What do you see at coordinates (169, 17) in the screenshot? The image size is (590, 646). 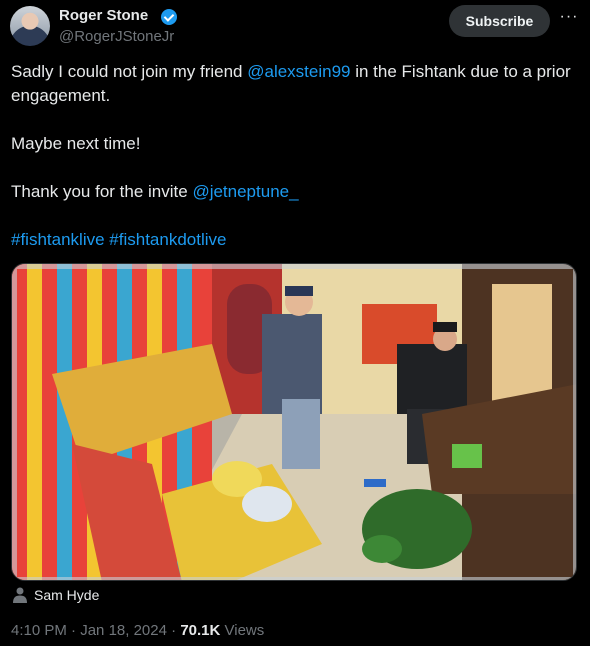 I see `verified-badge-icon` at bounding box center [169, 17].